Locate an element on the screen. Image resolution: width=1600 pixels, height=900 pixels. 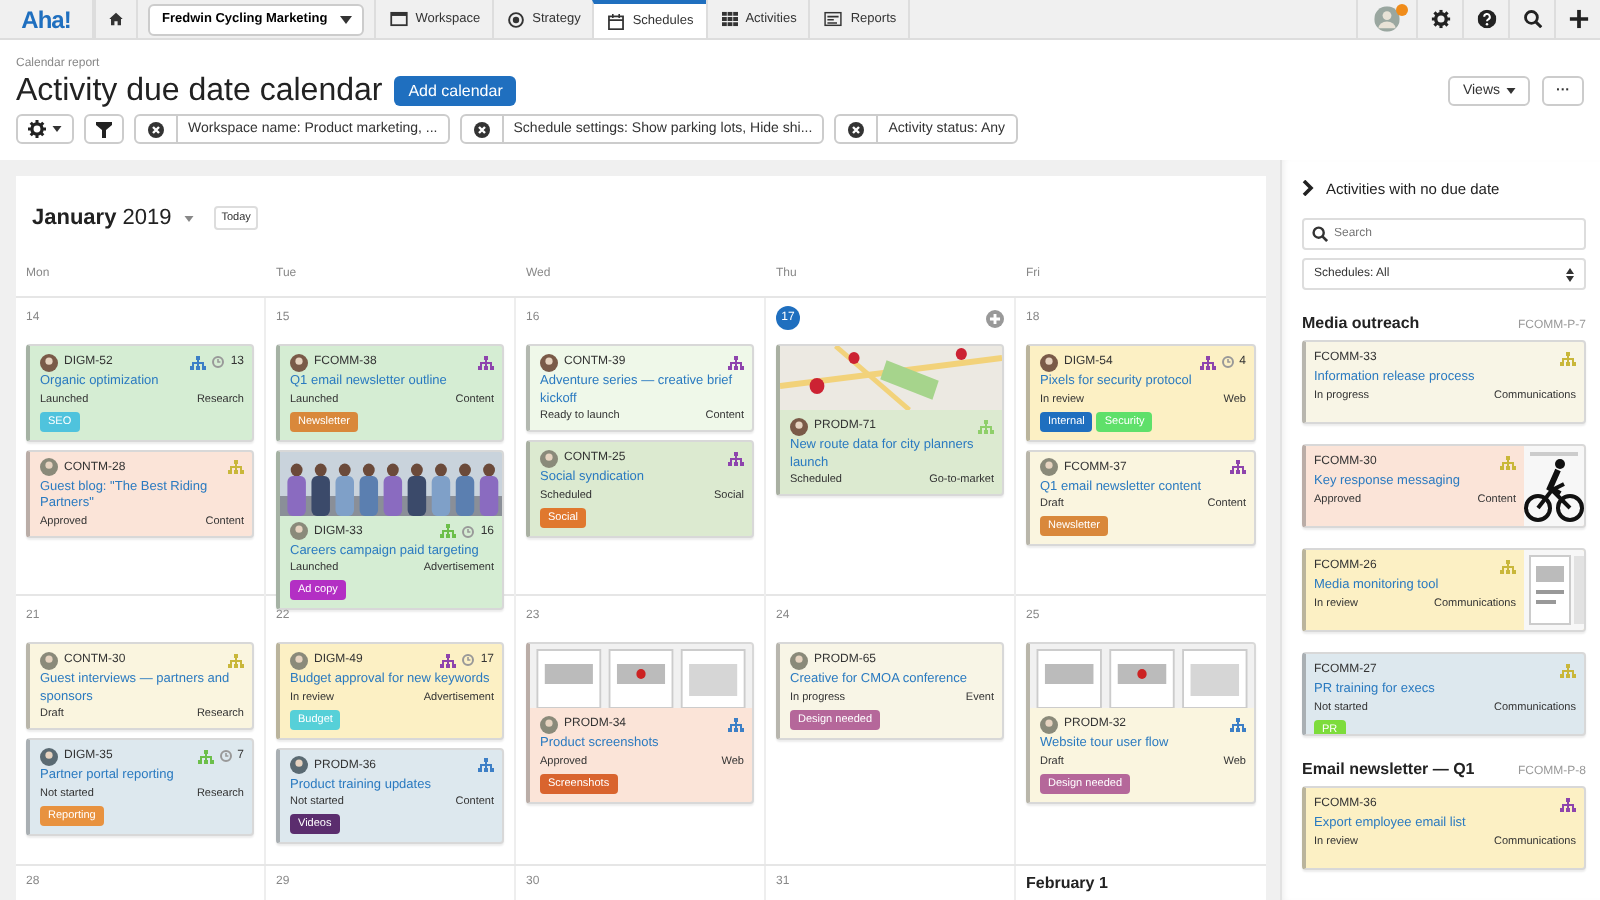
add-calendar-button: Add calendar is located at coordinates (455, 91).